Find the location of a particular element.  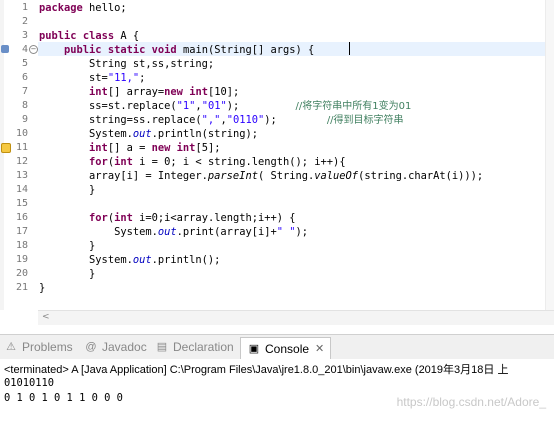

code-token: "11," is located at coordinates (123, 78).